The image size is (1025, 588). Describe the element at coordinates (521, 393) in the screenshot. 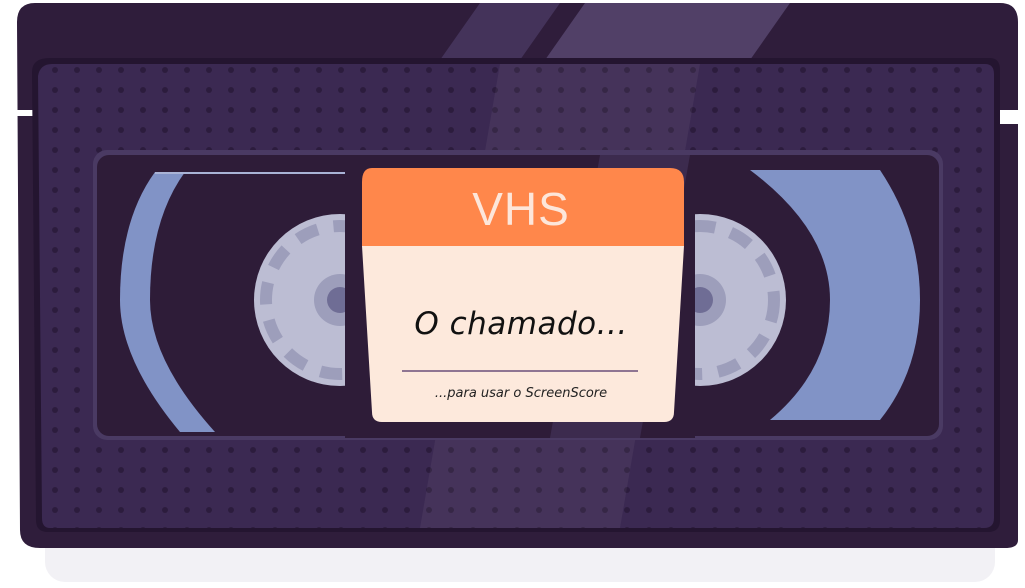

I see `label-subtitle: ...para usar o ScreenScore` at that location.